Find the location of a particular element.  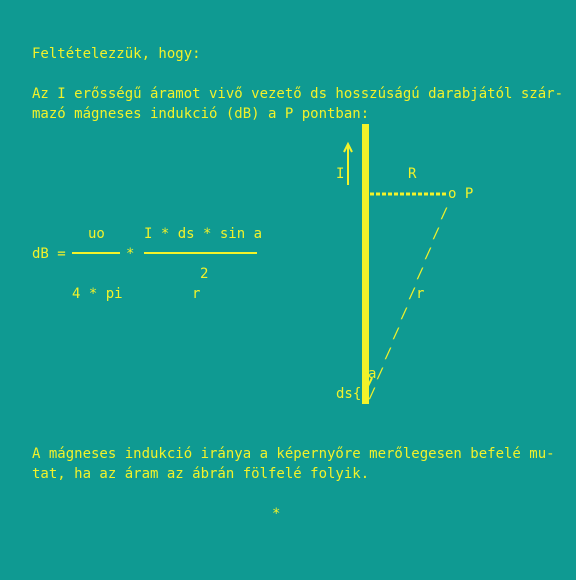

ds-label: ds{ is located at coordinates (349, 394).